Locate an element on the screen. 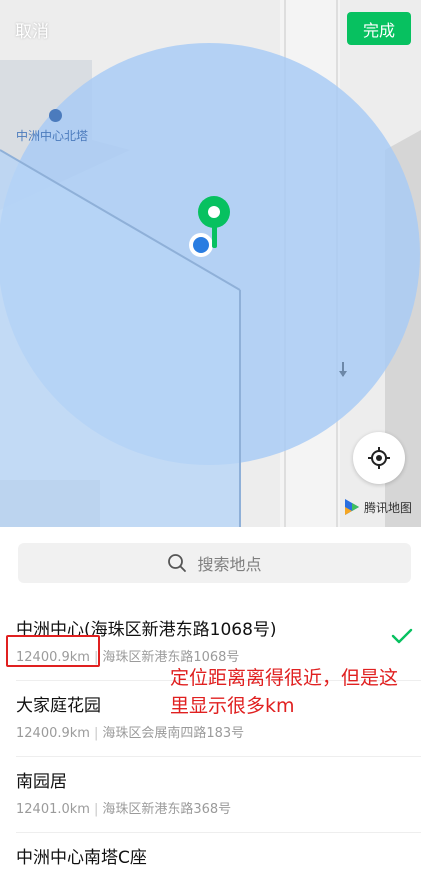  done-button: 完成 is located at coordinates (379, 28).